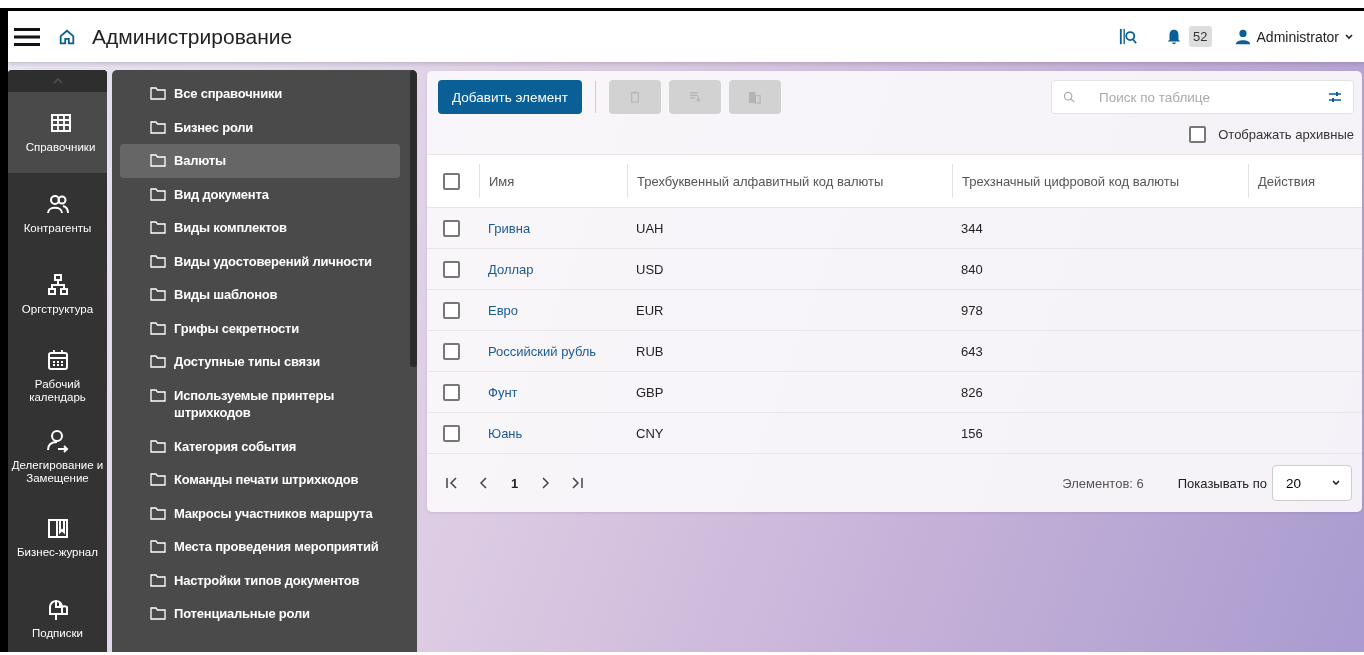 The height and width of the screenshot is (655, 1364). I want to click on table-cell-text: 344, so click(972, 228).